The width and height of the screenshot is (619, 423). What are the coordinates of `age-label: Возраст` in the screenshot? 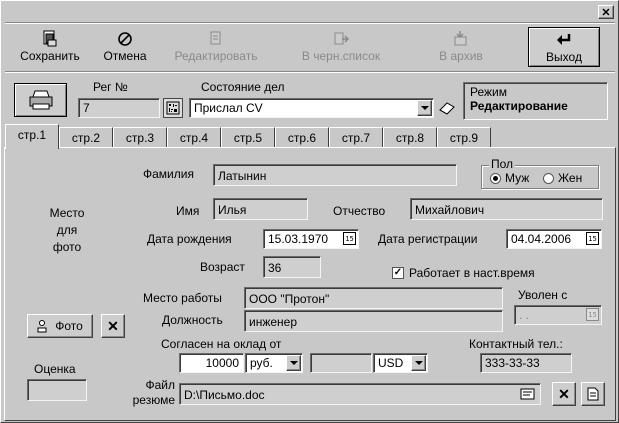 It's located at (222, 267).